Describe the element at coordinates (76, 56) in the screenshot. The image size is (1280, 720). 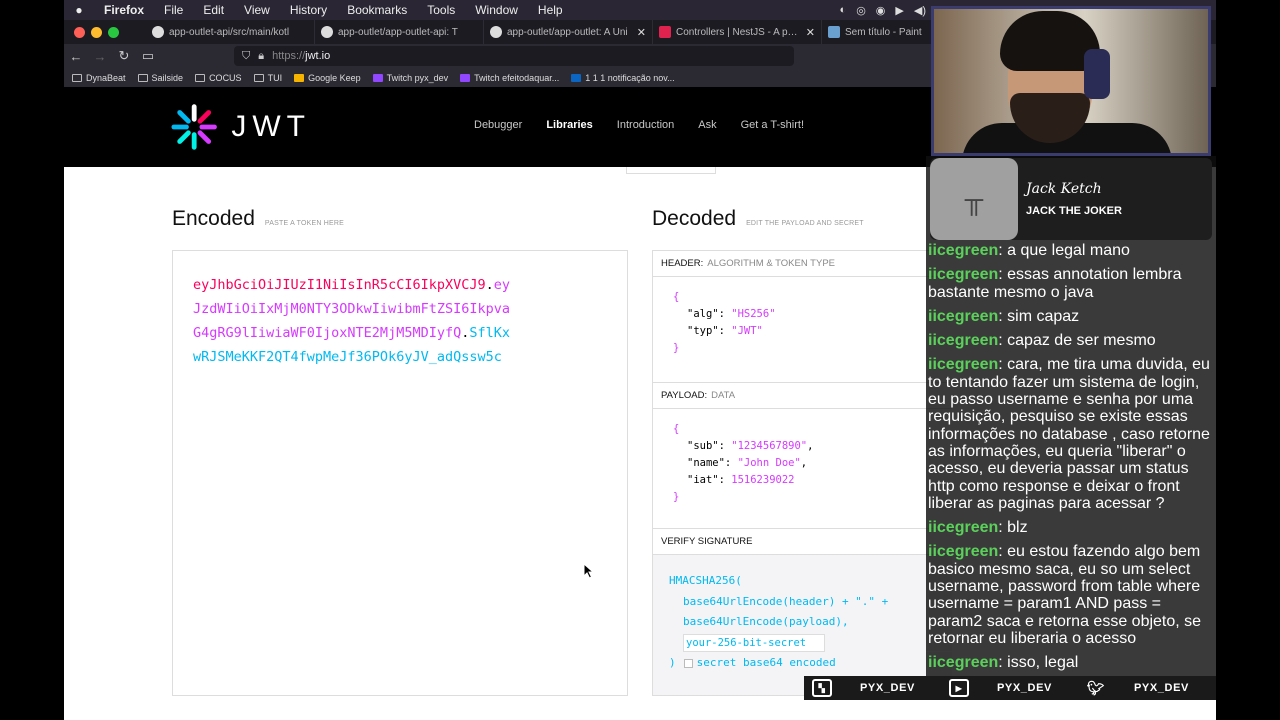
I see `back-arrow-icon: ←` at that location.